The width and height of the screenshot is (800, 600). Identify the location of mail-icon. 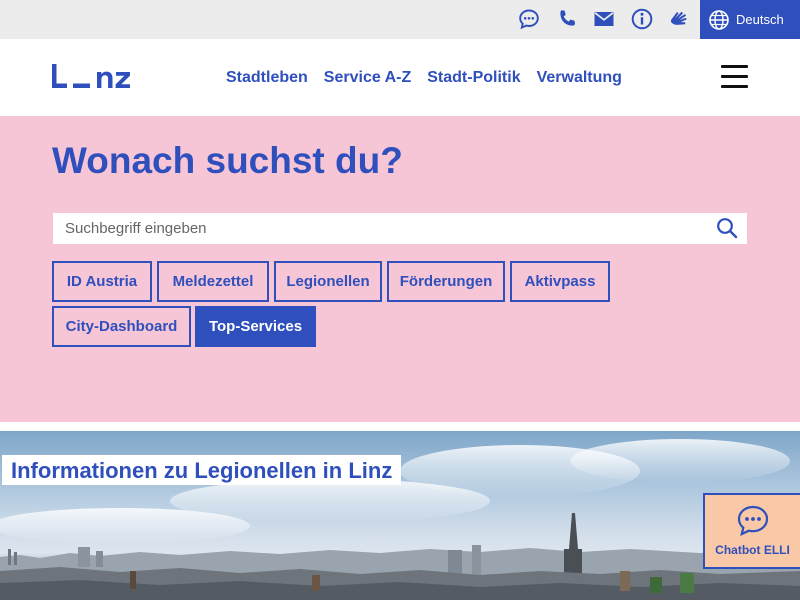
(604, 19).